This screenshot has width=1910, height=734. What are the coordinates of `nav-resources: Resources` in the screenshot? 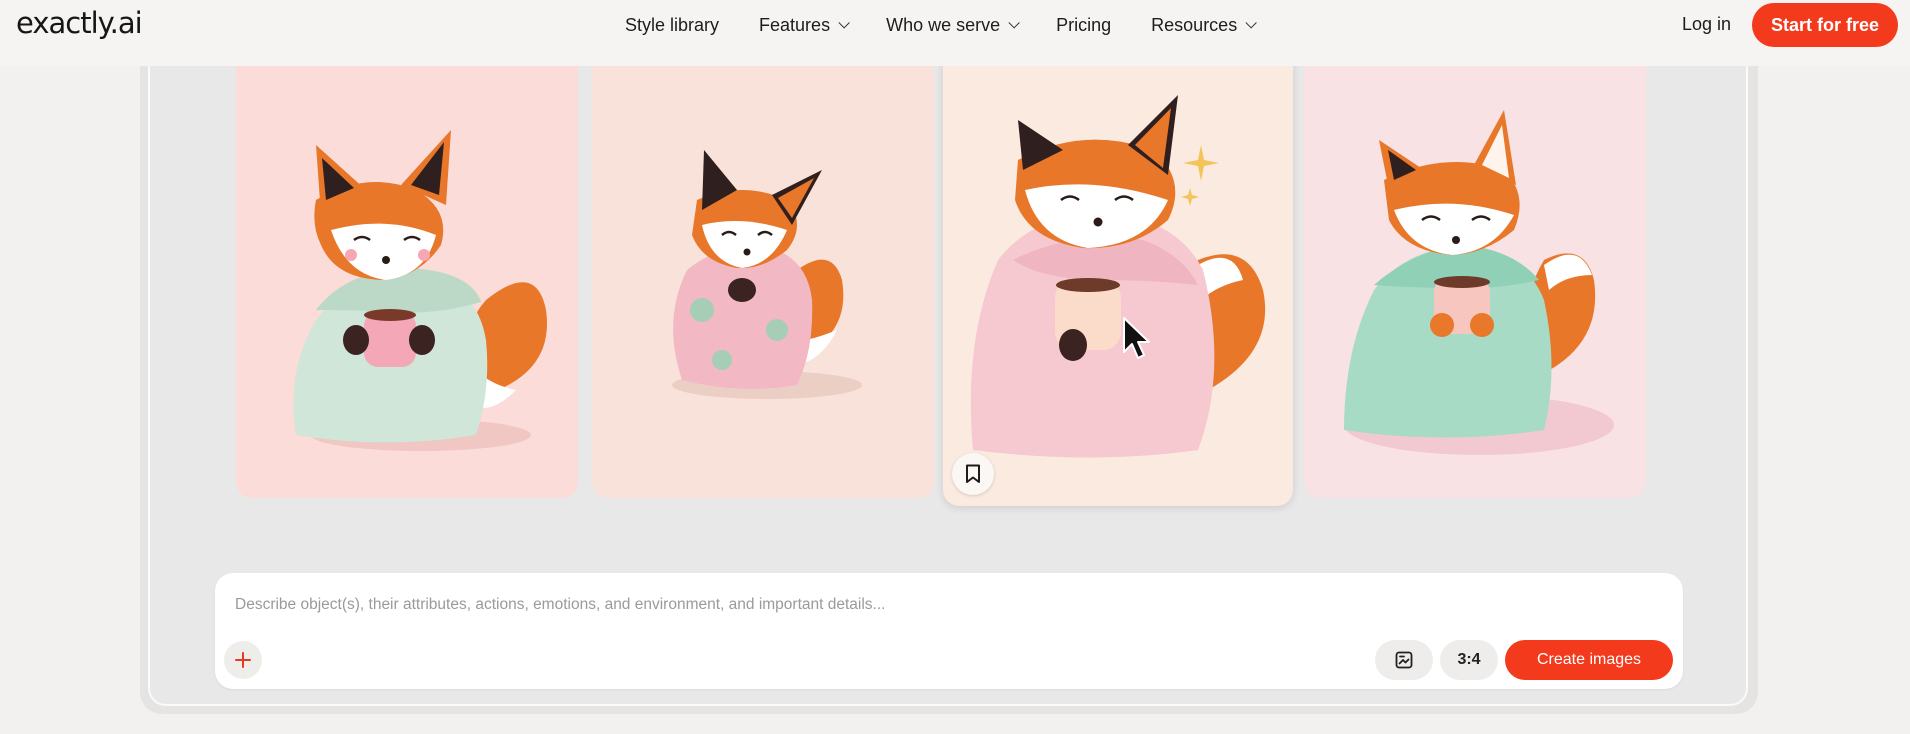 It's located at (1204, 25).